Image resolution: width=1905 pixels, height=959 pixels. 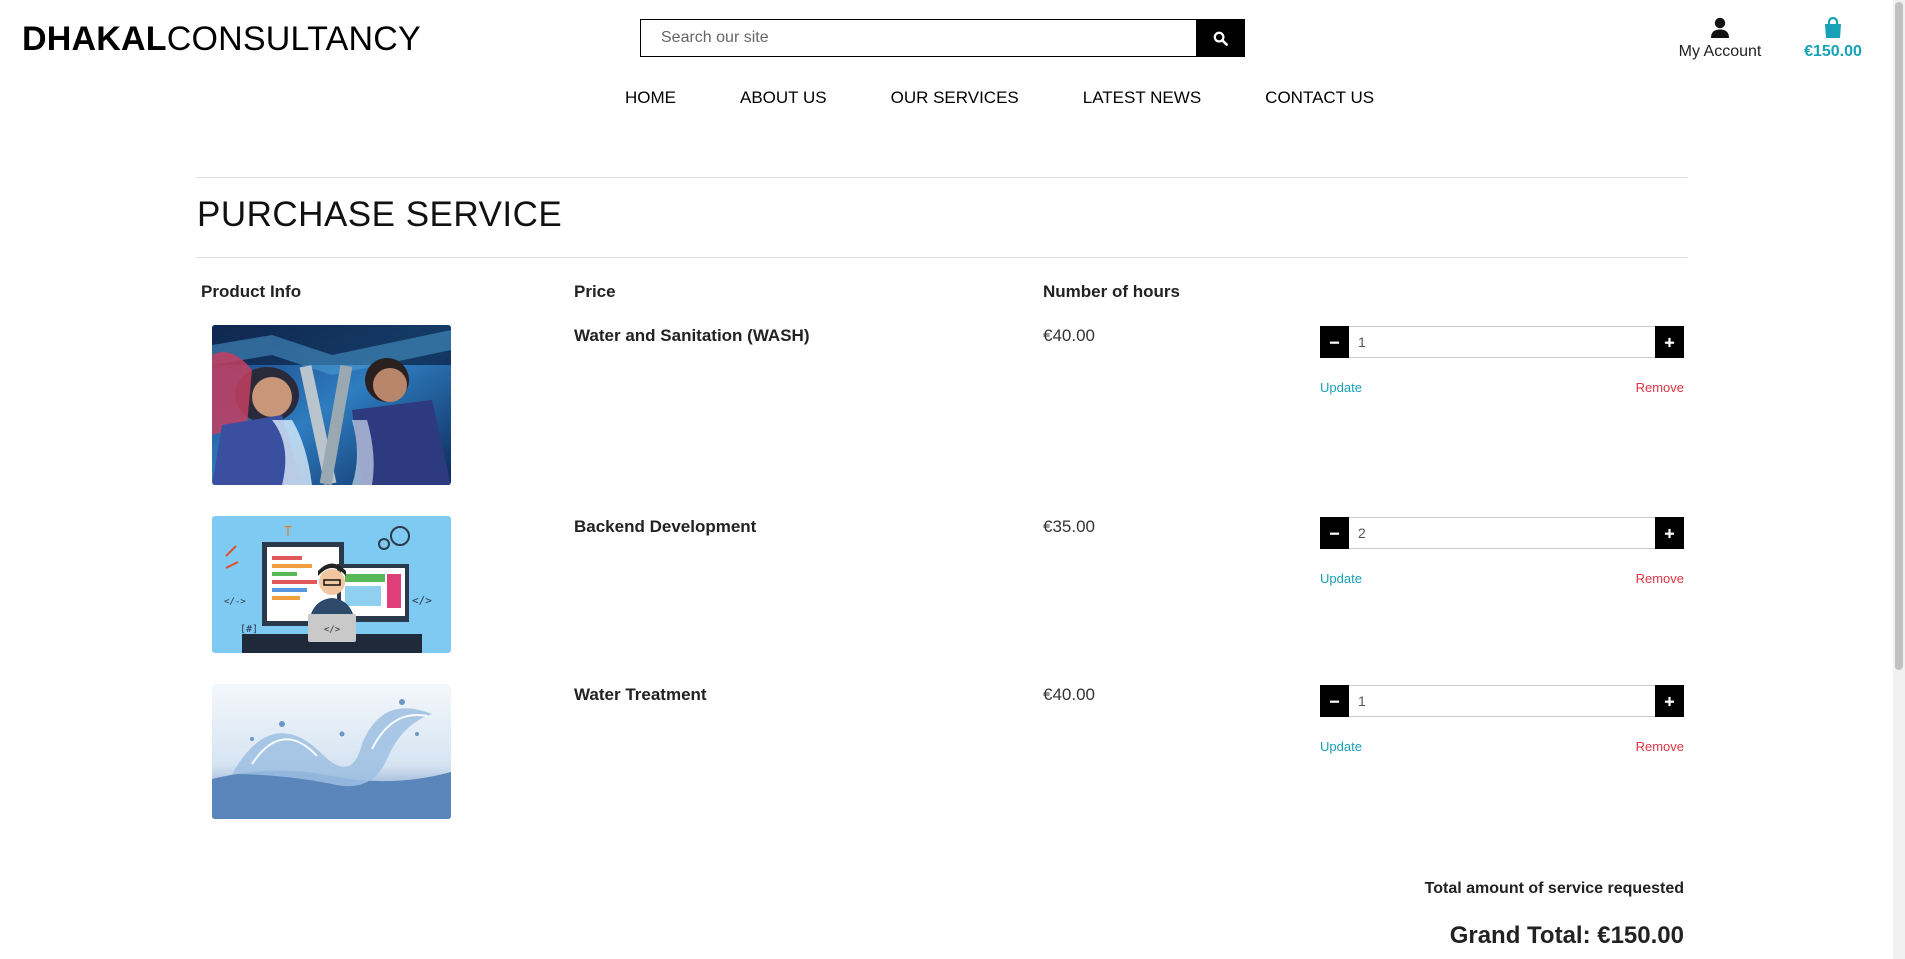 I want to click on logo-bold-text: DHAKAL, so click(x=94, y=39).